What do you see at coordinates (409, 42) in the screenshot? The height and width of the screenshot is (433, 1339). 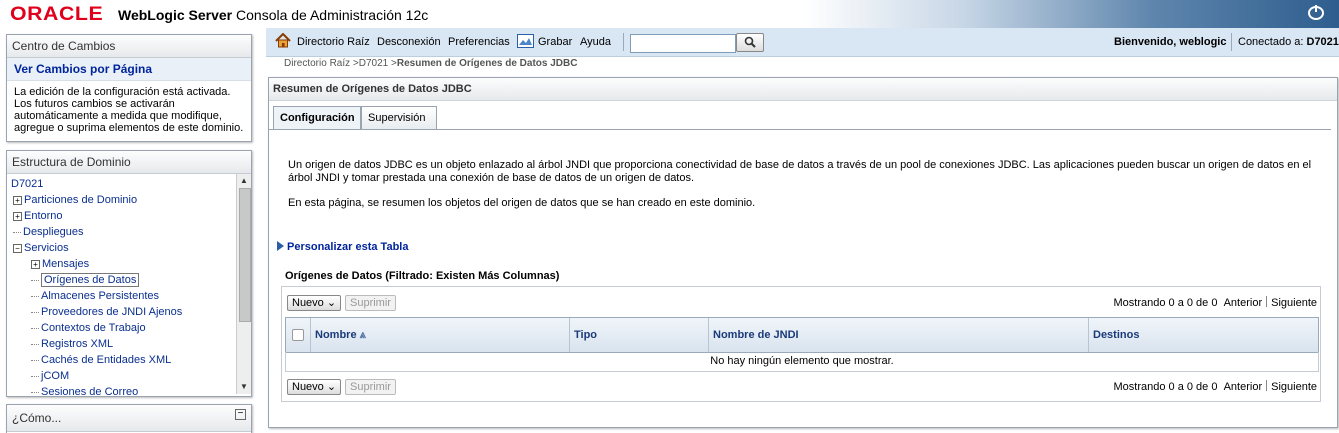 I see `nav-logout: Desconexión` at bounding box center [409, 42].